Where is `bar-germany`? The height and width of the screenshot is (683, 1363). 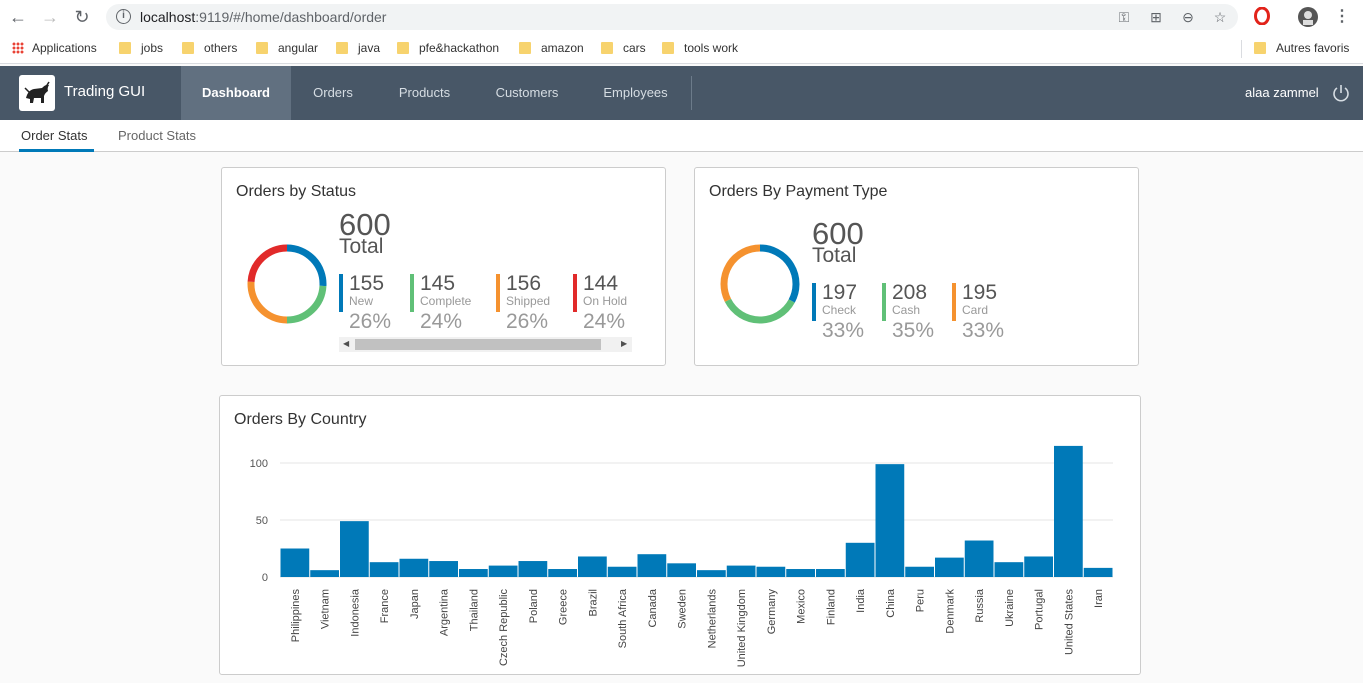
bar-germany is located at coordinates (771, 571).